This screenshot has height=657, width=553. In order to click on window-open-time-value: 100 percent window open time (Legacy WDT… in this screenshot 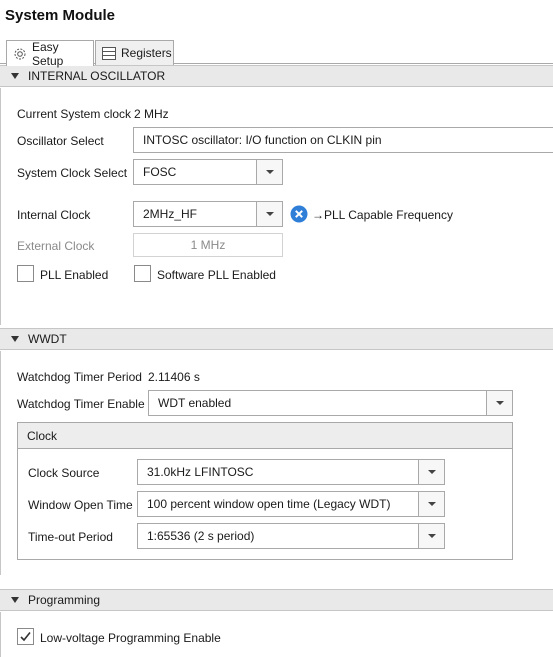, I will do `click(277, 504)`.